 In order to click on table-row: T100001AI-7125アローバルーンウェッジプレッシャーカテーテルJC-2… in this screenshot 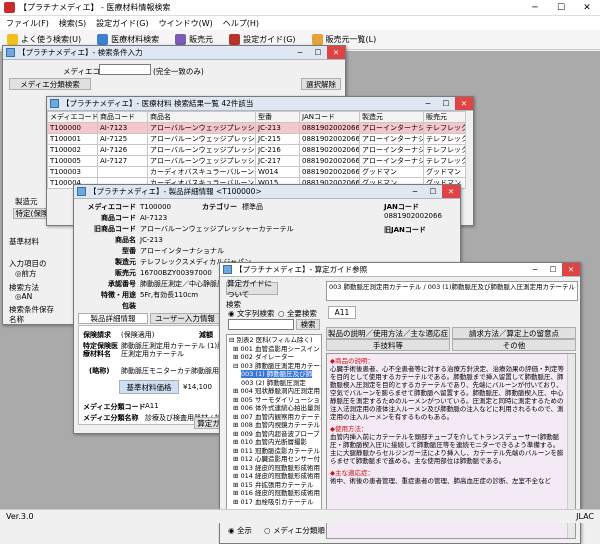, I will do `click(256, 139)`.